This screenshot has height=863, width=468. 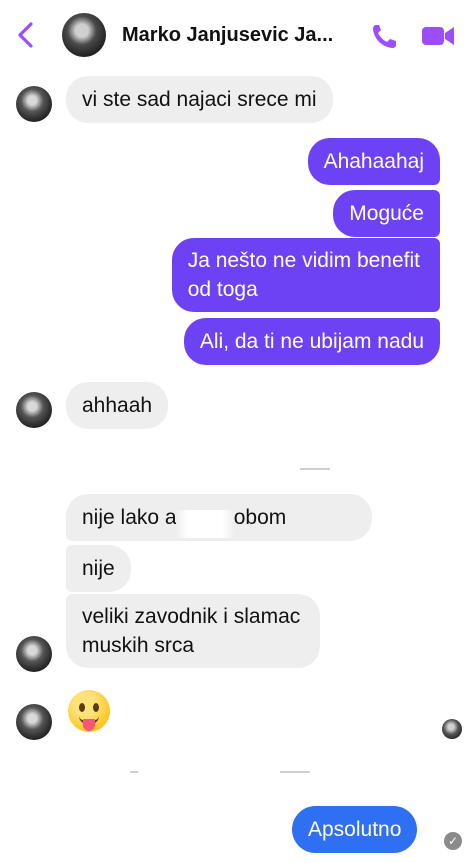 I want to click on outgoing-message: Ja nešto ne vidim benefit od toga, so click(x=305, y=275).